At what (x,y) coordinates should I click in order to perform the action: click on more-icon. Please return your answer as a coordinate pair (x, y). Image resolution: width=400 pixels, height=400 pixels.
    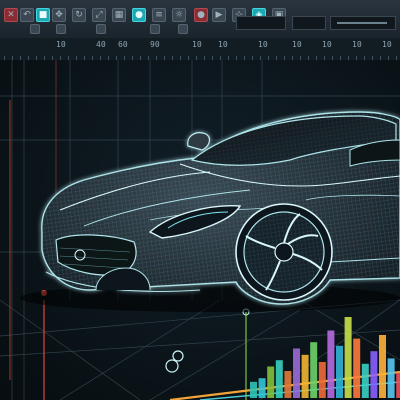
    Looking at the image, I should click on (101, 29).